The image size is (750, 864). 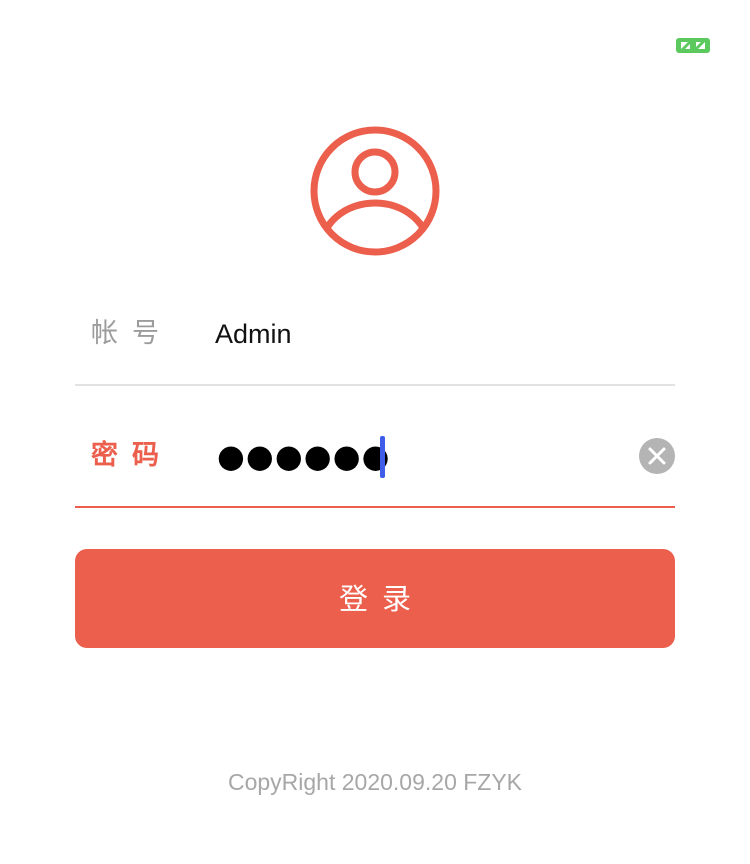 What do you see at coordinates (375, 191) in the screenshot?
I see `user-icon` at bounding box center [375, 191].